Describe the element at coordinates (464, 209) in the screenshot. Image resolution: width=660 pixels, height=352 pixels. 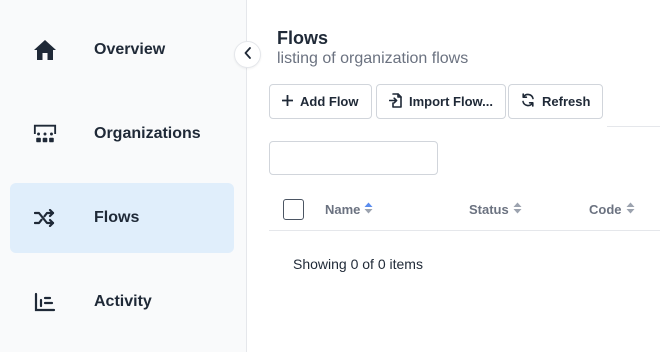
I see `table-header: Name Status Code` at that location.